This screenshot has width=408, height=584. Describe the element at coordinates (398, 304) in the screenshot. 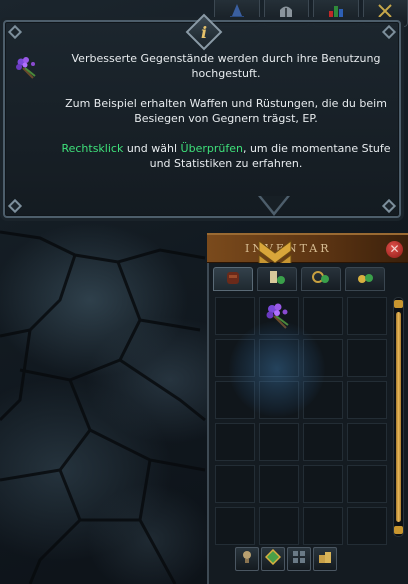

I see `scroll-cap-top` at that location.